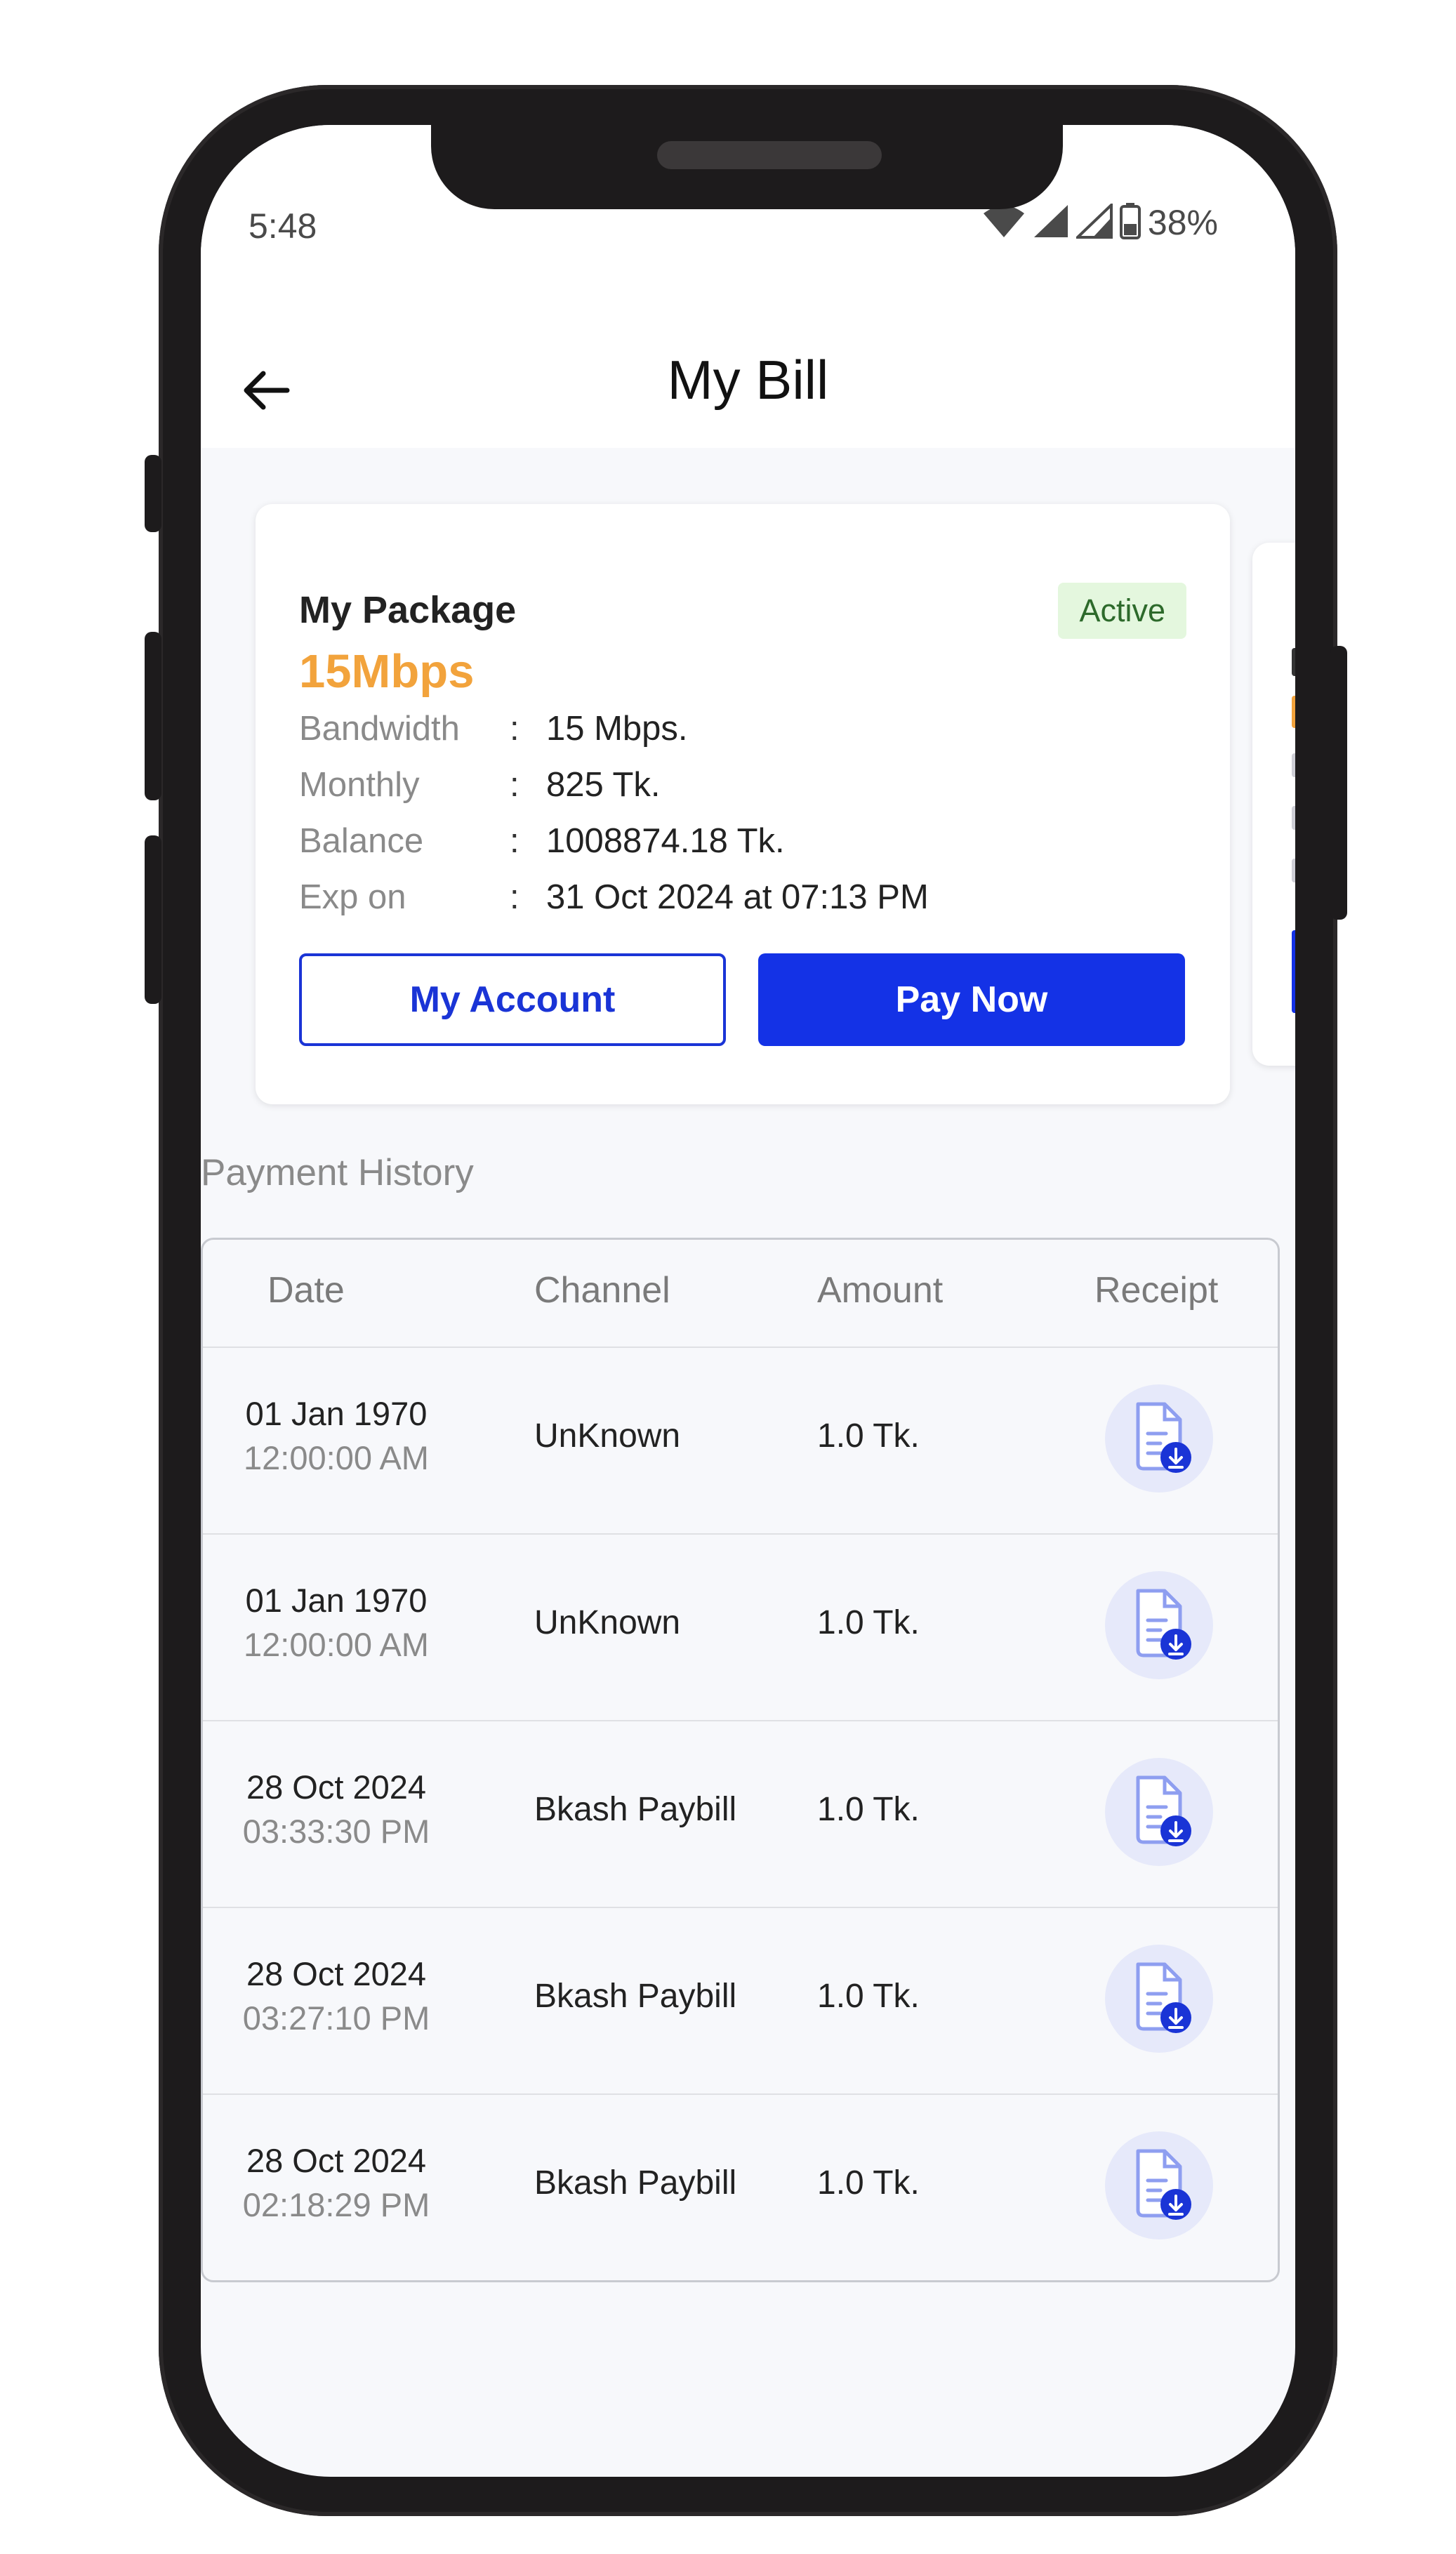 The height and width of the screenshot is (2554, 1456). I want to click on battery-percent: 38%, so click(1182, 222).